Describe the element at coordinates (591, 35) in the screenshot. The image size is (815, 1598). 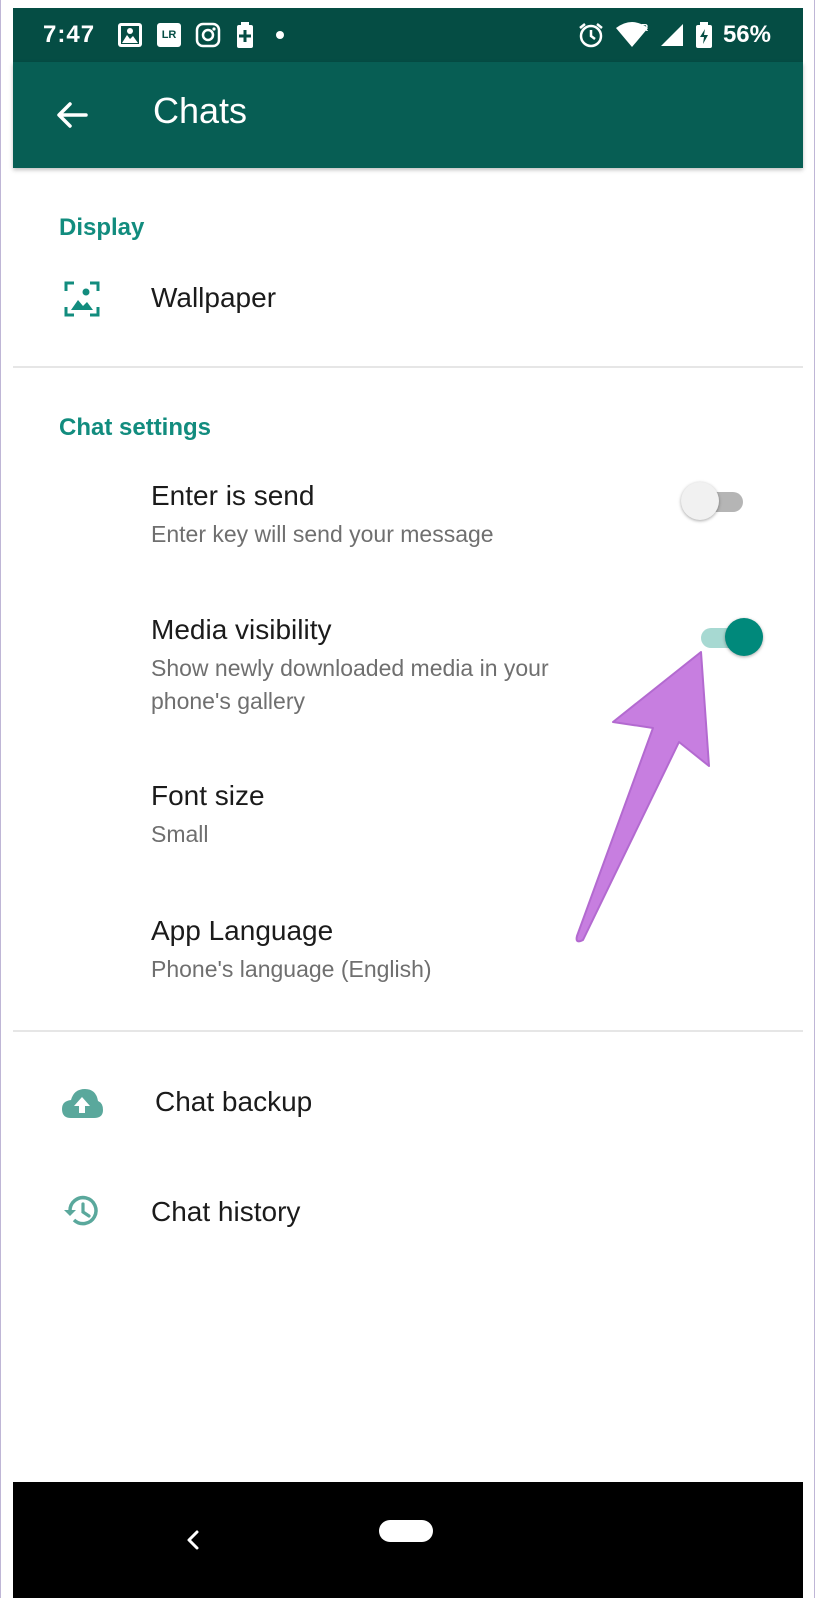
I see `alarm-icon` at that location.